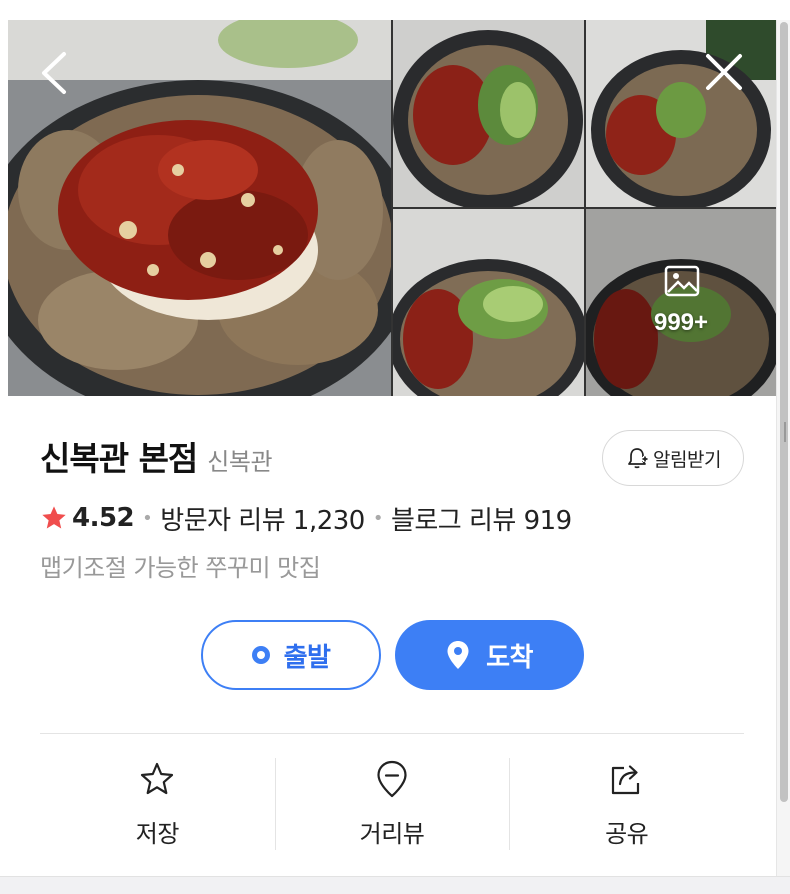 The width and height of the screenshot is (790, 894). I want to click on action-bar: 저장 거리뷰 공유, so click(392, 805).